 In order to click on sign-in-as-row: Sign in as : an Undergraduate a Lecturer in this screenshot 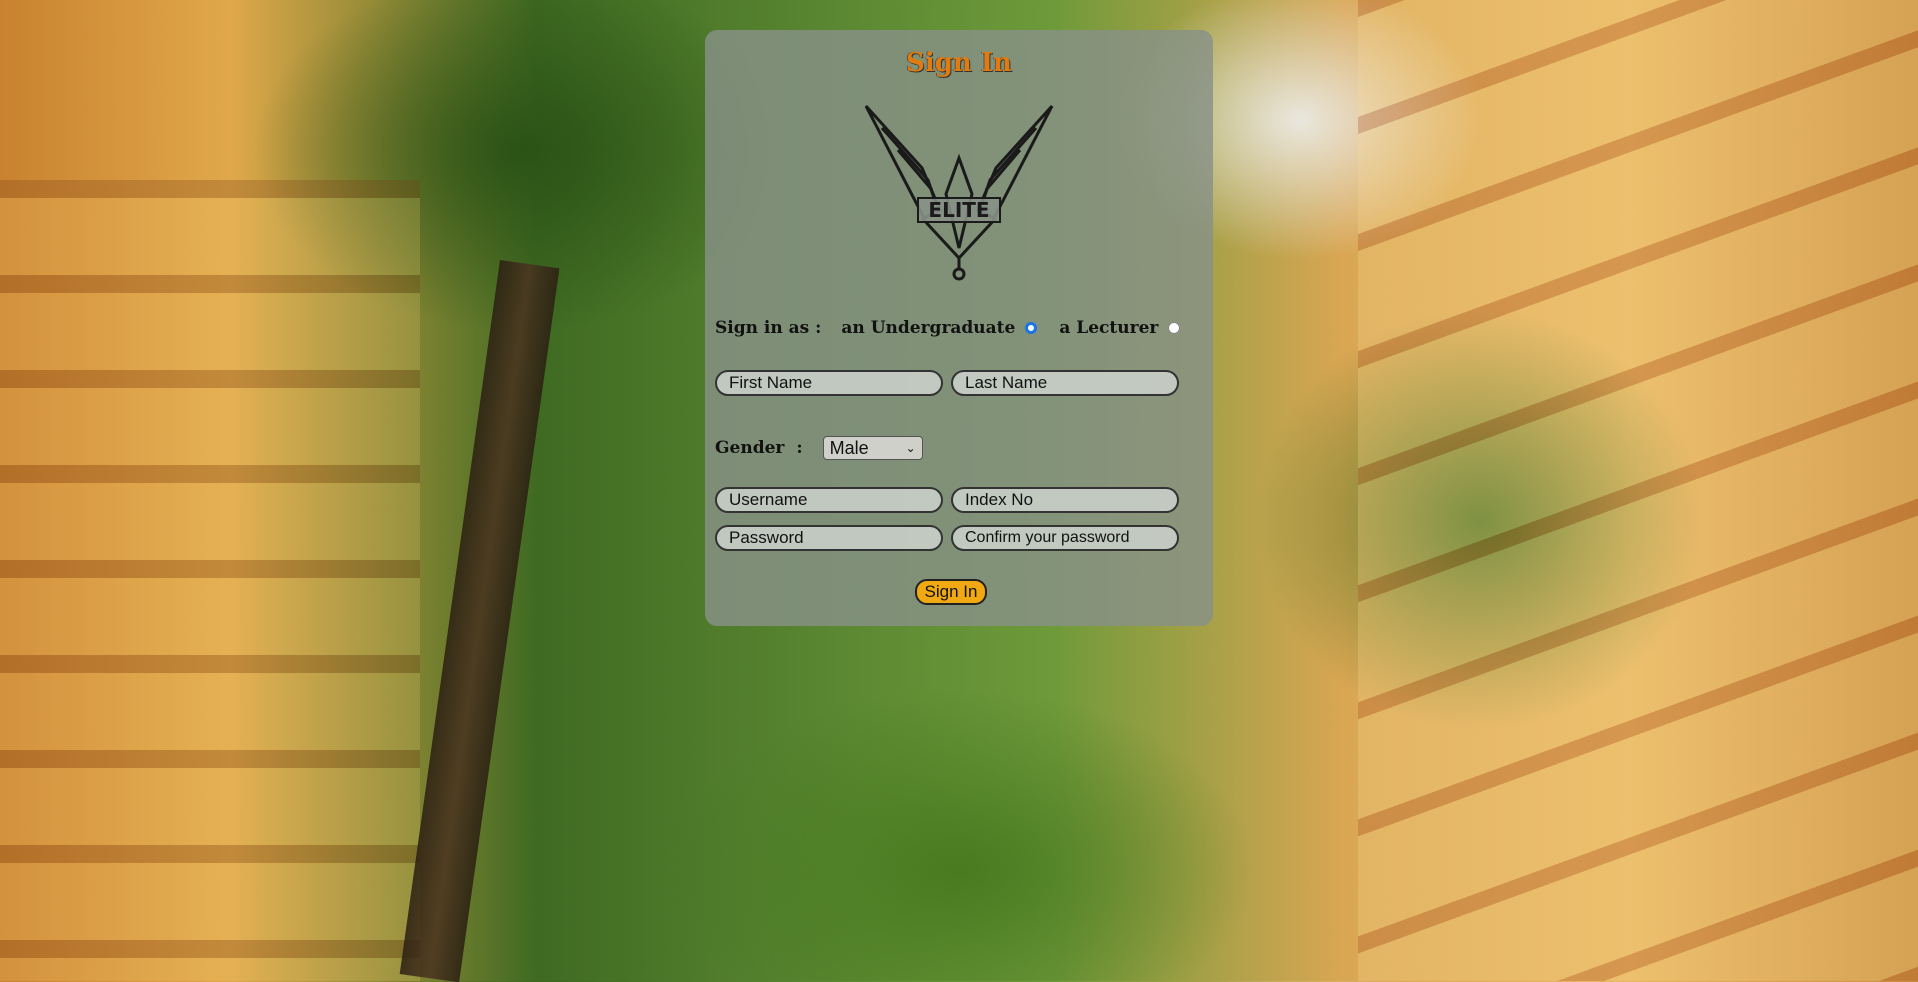, I will do `click(958, 328)`.